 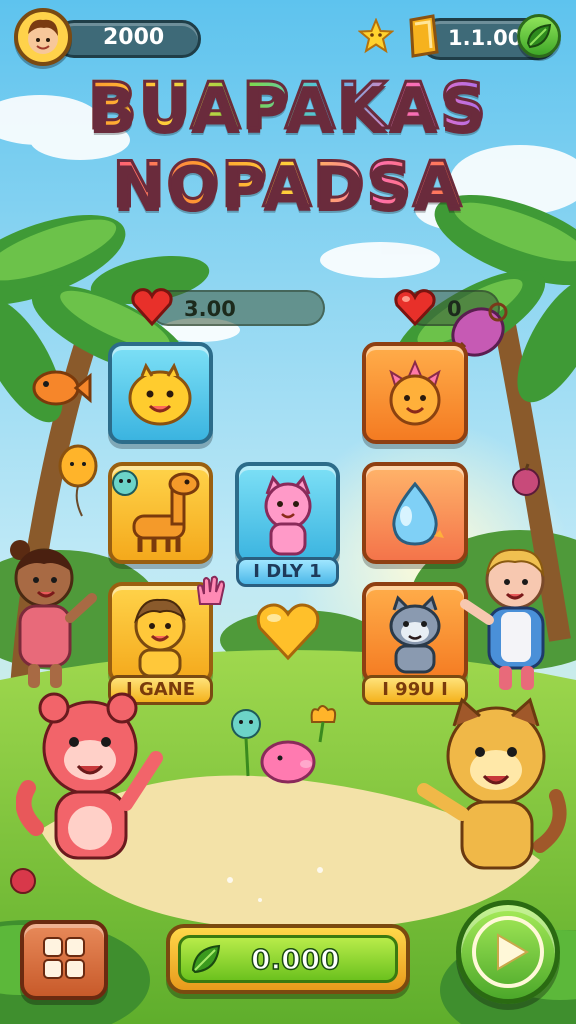 I want to click on raccoon-icon, so click(x=415, y=634).